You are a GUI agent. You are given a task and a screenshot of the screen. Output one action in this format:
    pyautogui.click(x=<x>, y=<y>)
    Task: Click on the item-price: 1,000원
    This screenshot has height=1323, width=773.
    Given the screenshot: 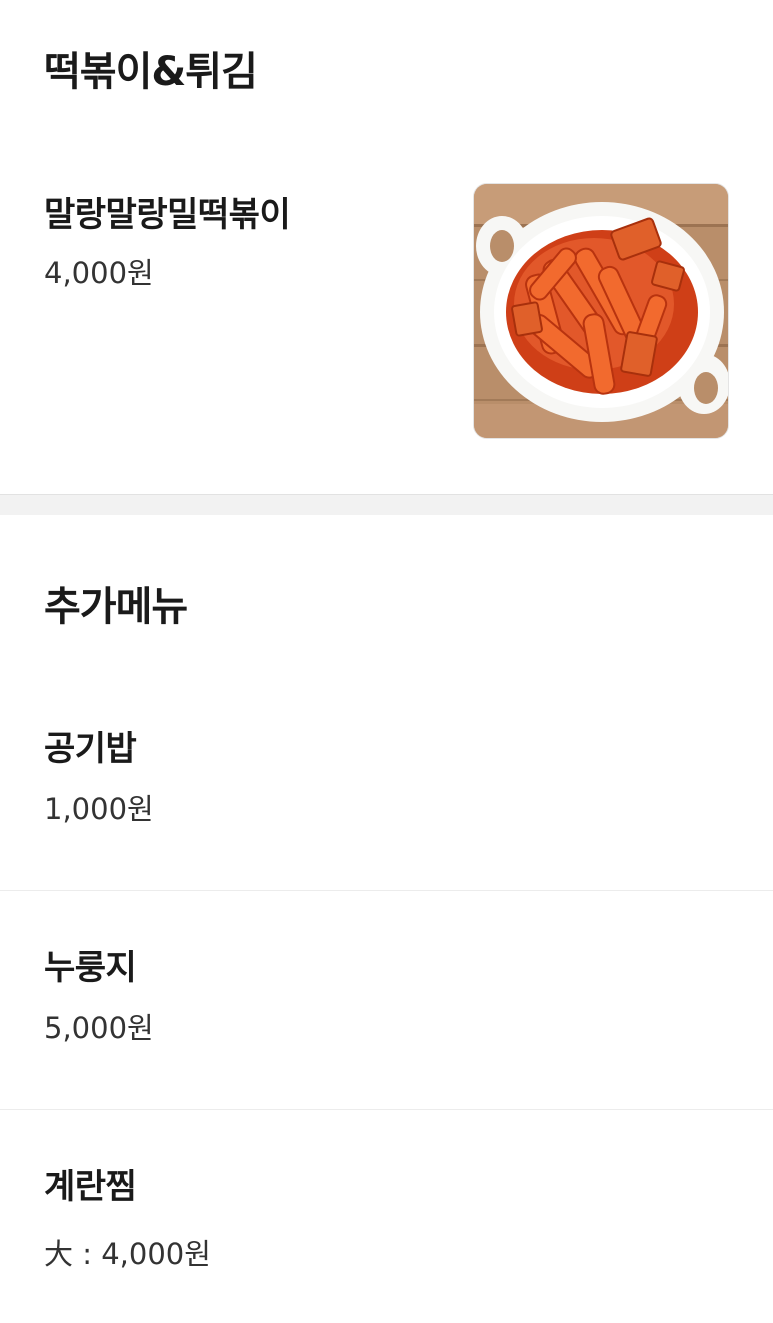 What is the action you would take?
    pyautogui.click(x=99, y=809)
    